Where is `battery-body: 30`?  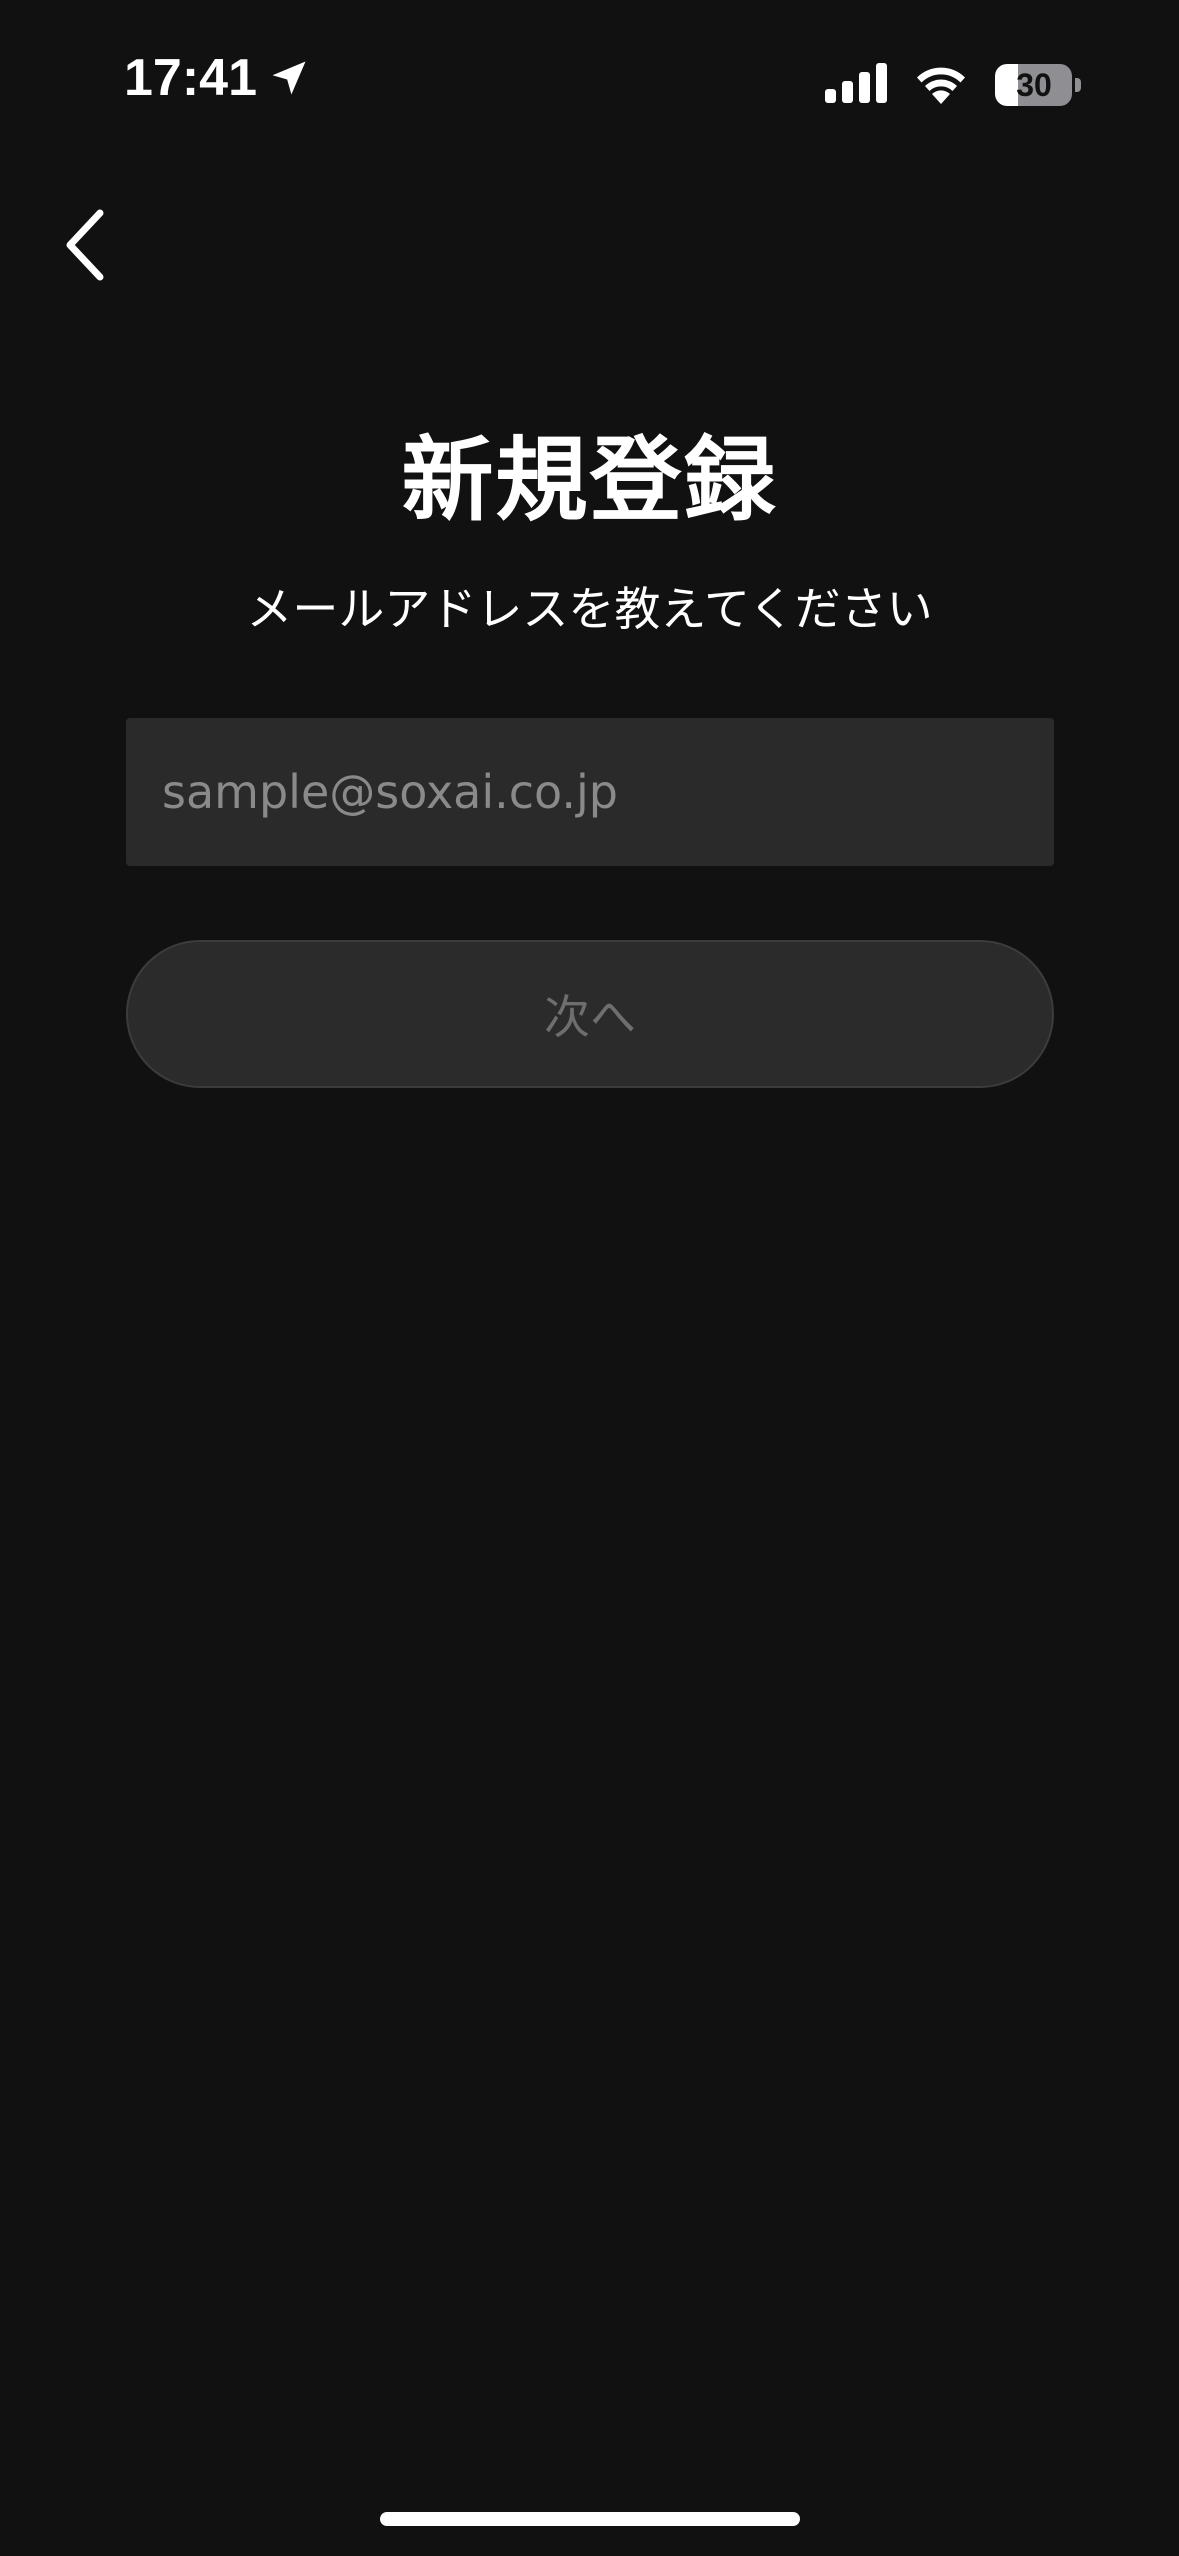
battery-body: 30 is located at coordinates (1034, 85).